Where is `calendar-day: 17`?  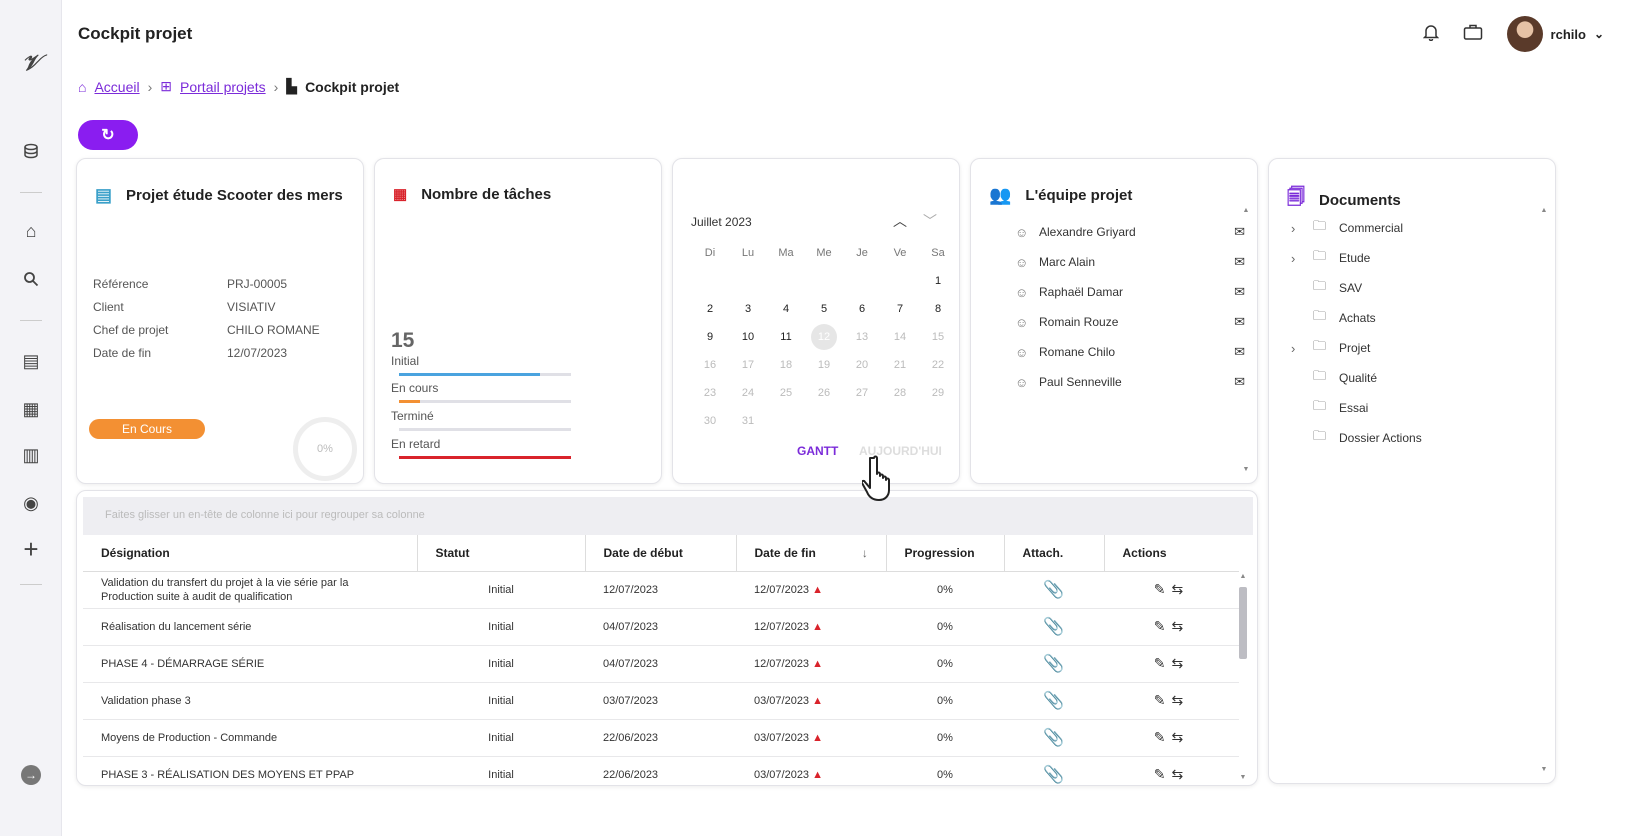 calendar-day: 17 is located at coordinates (748, 365).